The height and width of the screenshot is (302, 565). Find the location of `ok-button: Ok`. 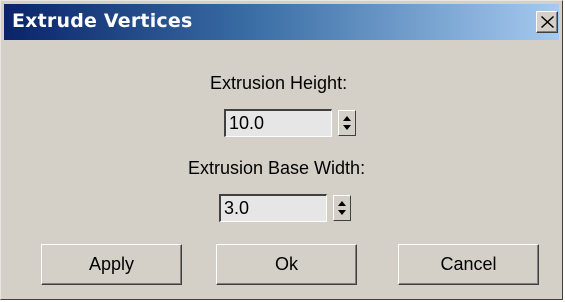

ok-button: Ok is located at coordinates (286, 264).